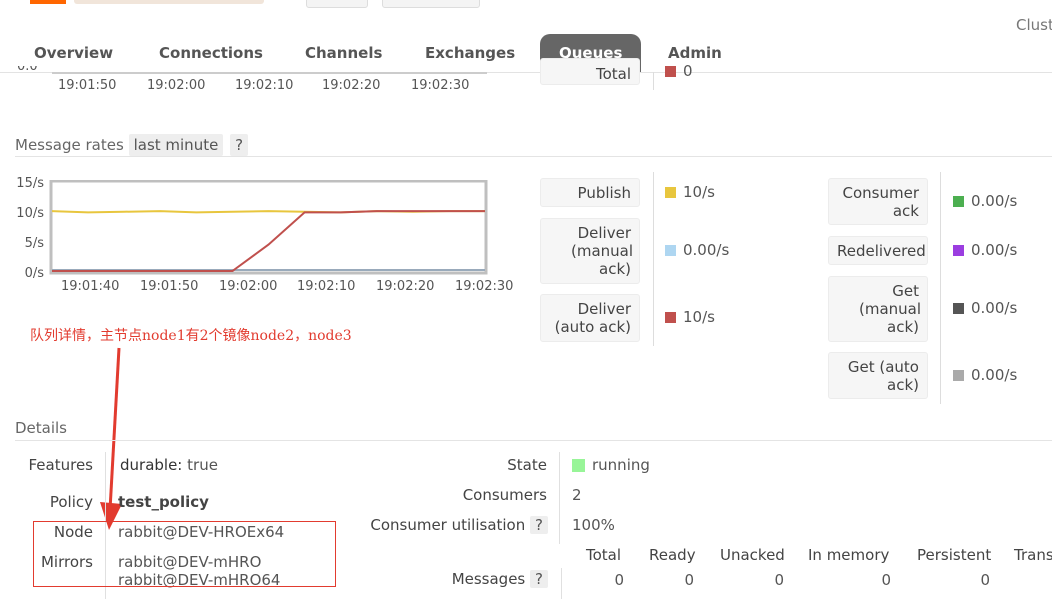 The image size is (1052, 599). I want to click on deliver-auto-value: 10/s, so click(699, 317).